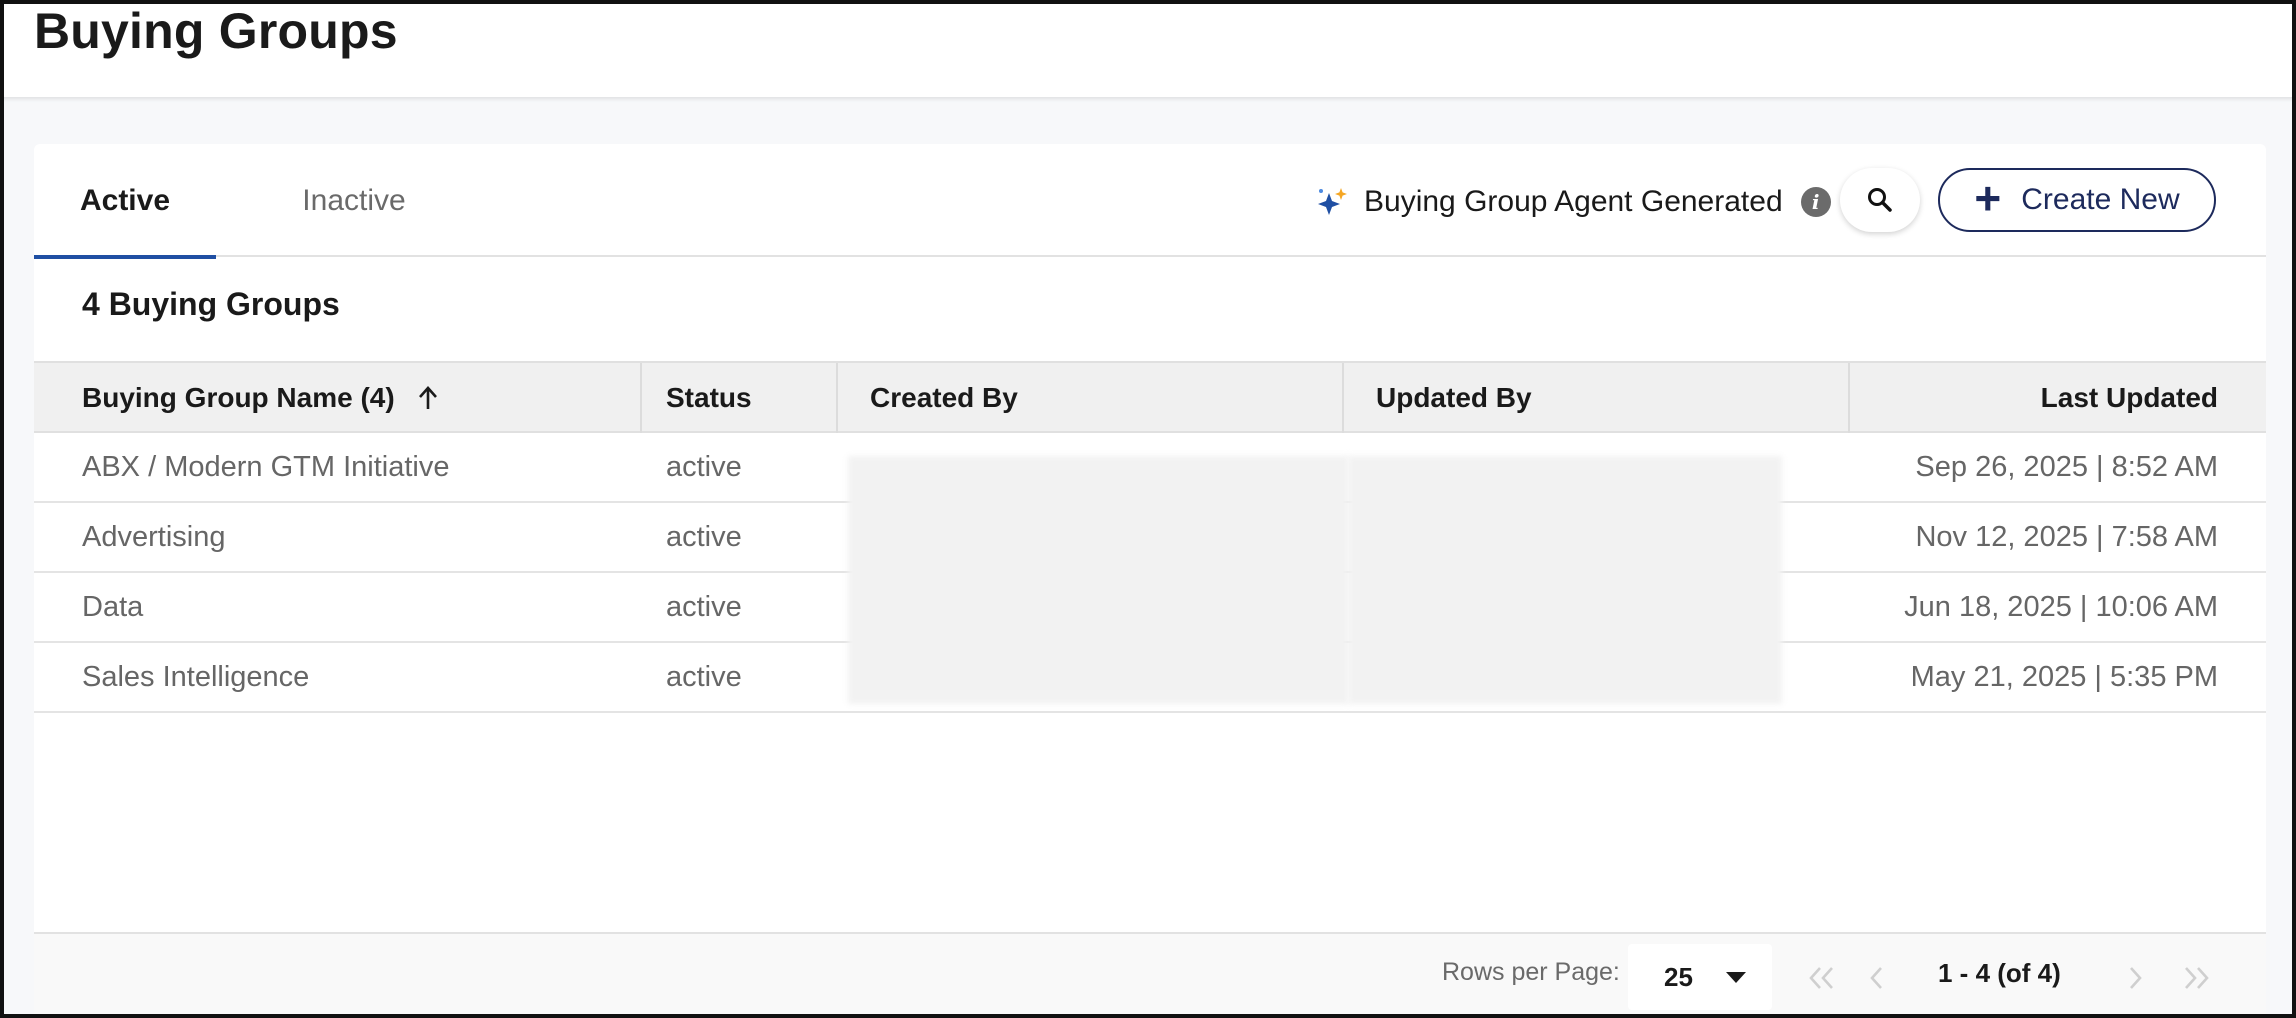 The height and width of the screenshot is (1018, 2296). I want to click on tab-active: Active, so click(125, 201).